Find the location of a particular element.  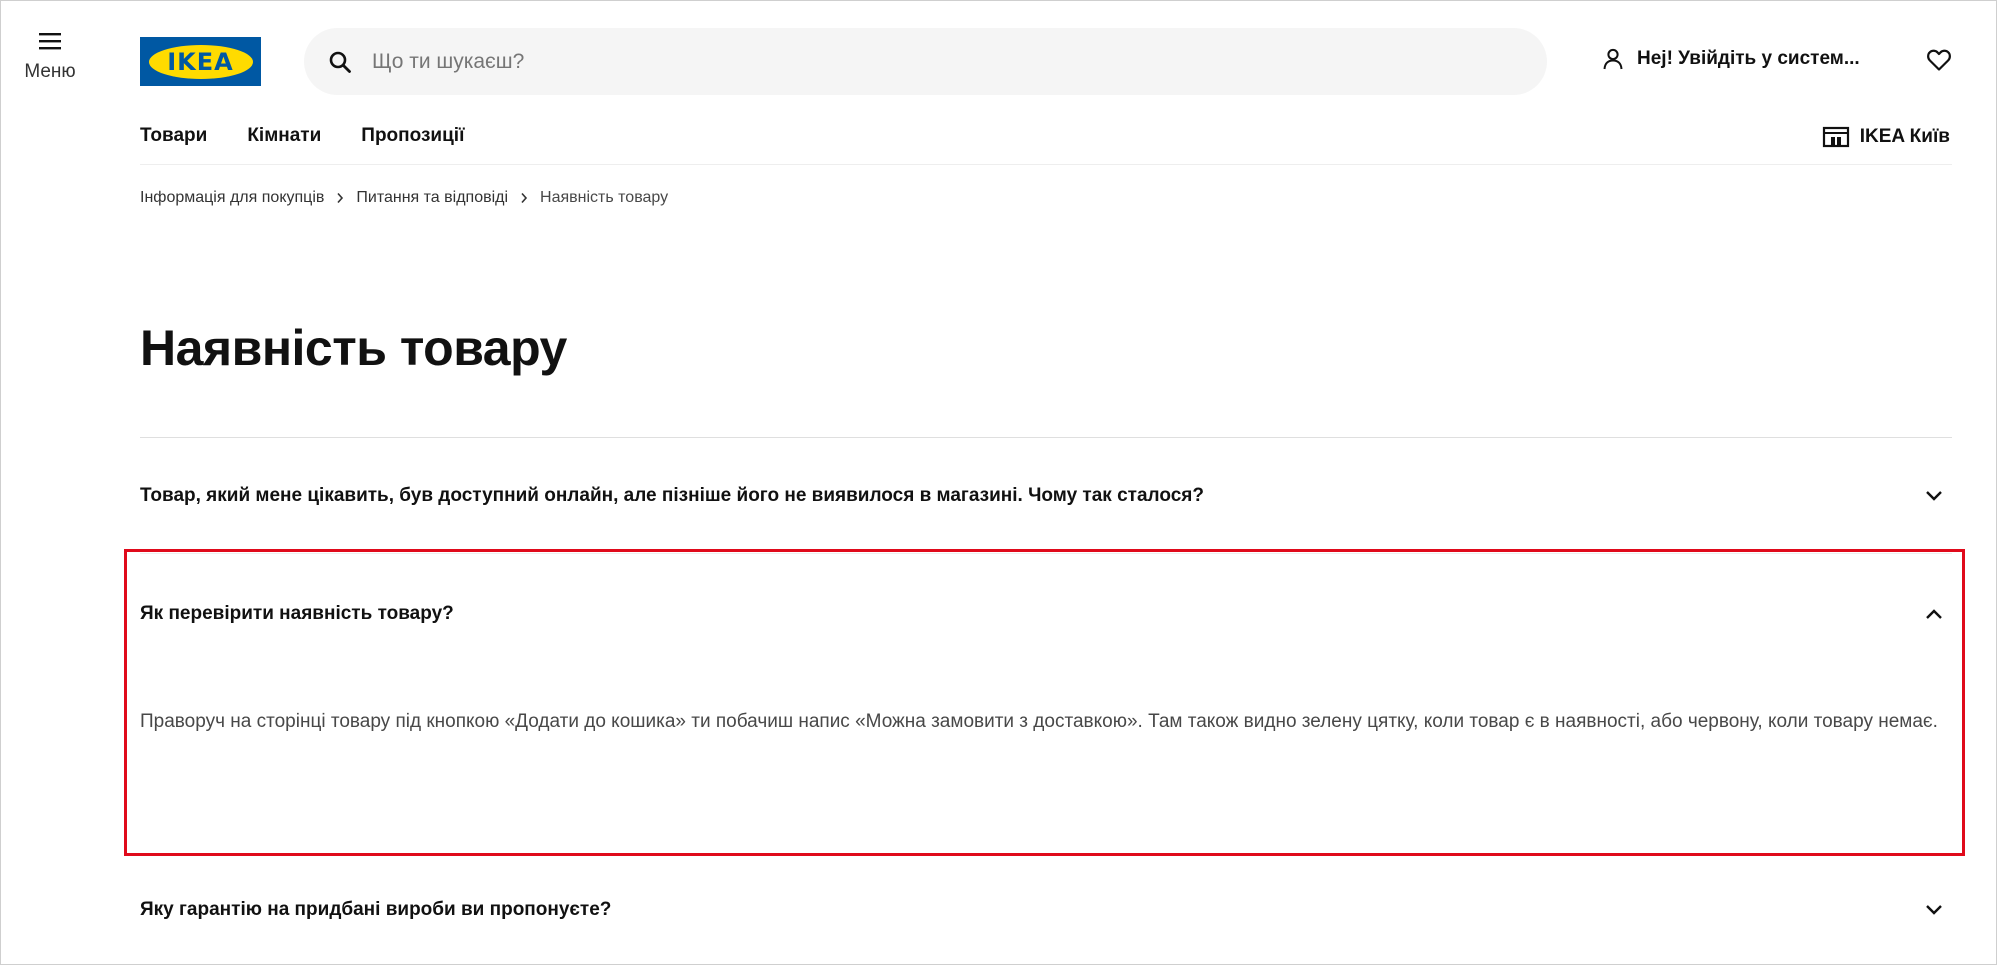

main-nav: Товари Кімнати Пропозиції is located at coordinates (302, 136).